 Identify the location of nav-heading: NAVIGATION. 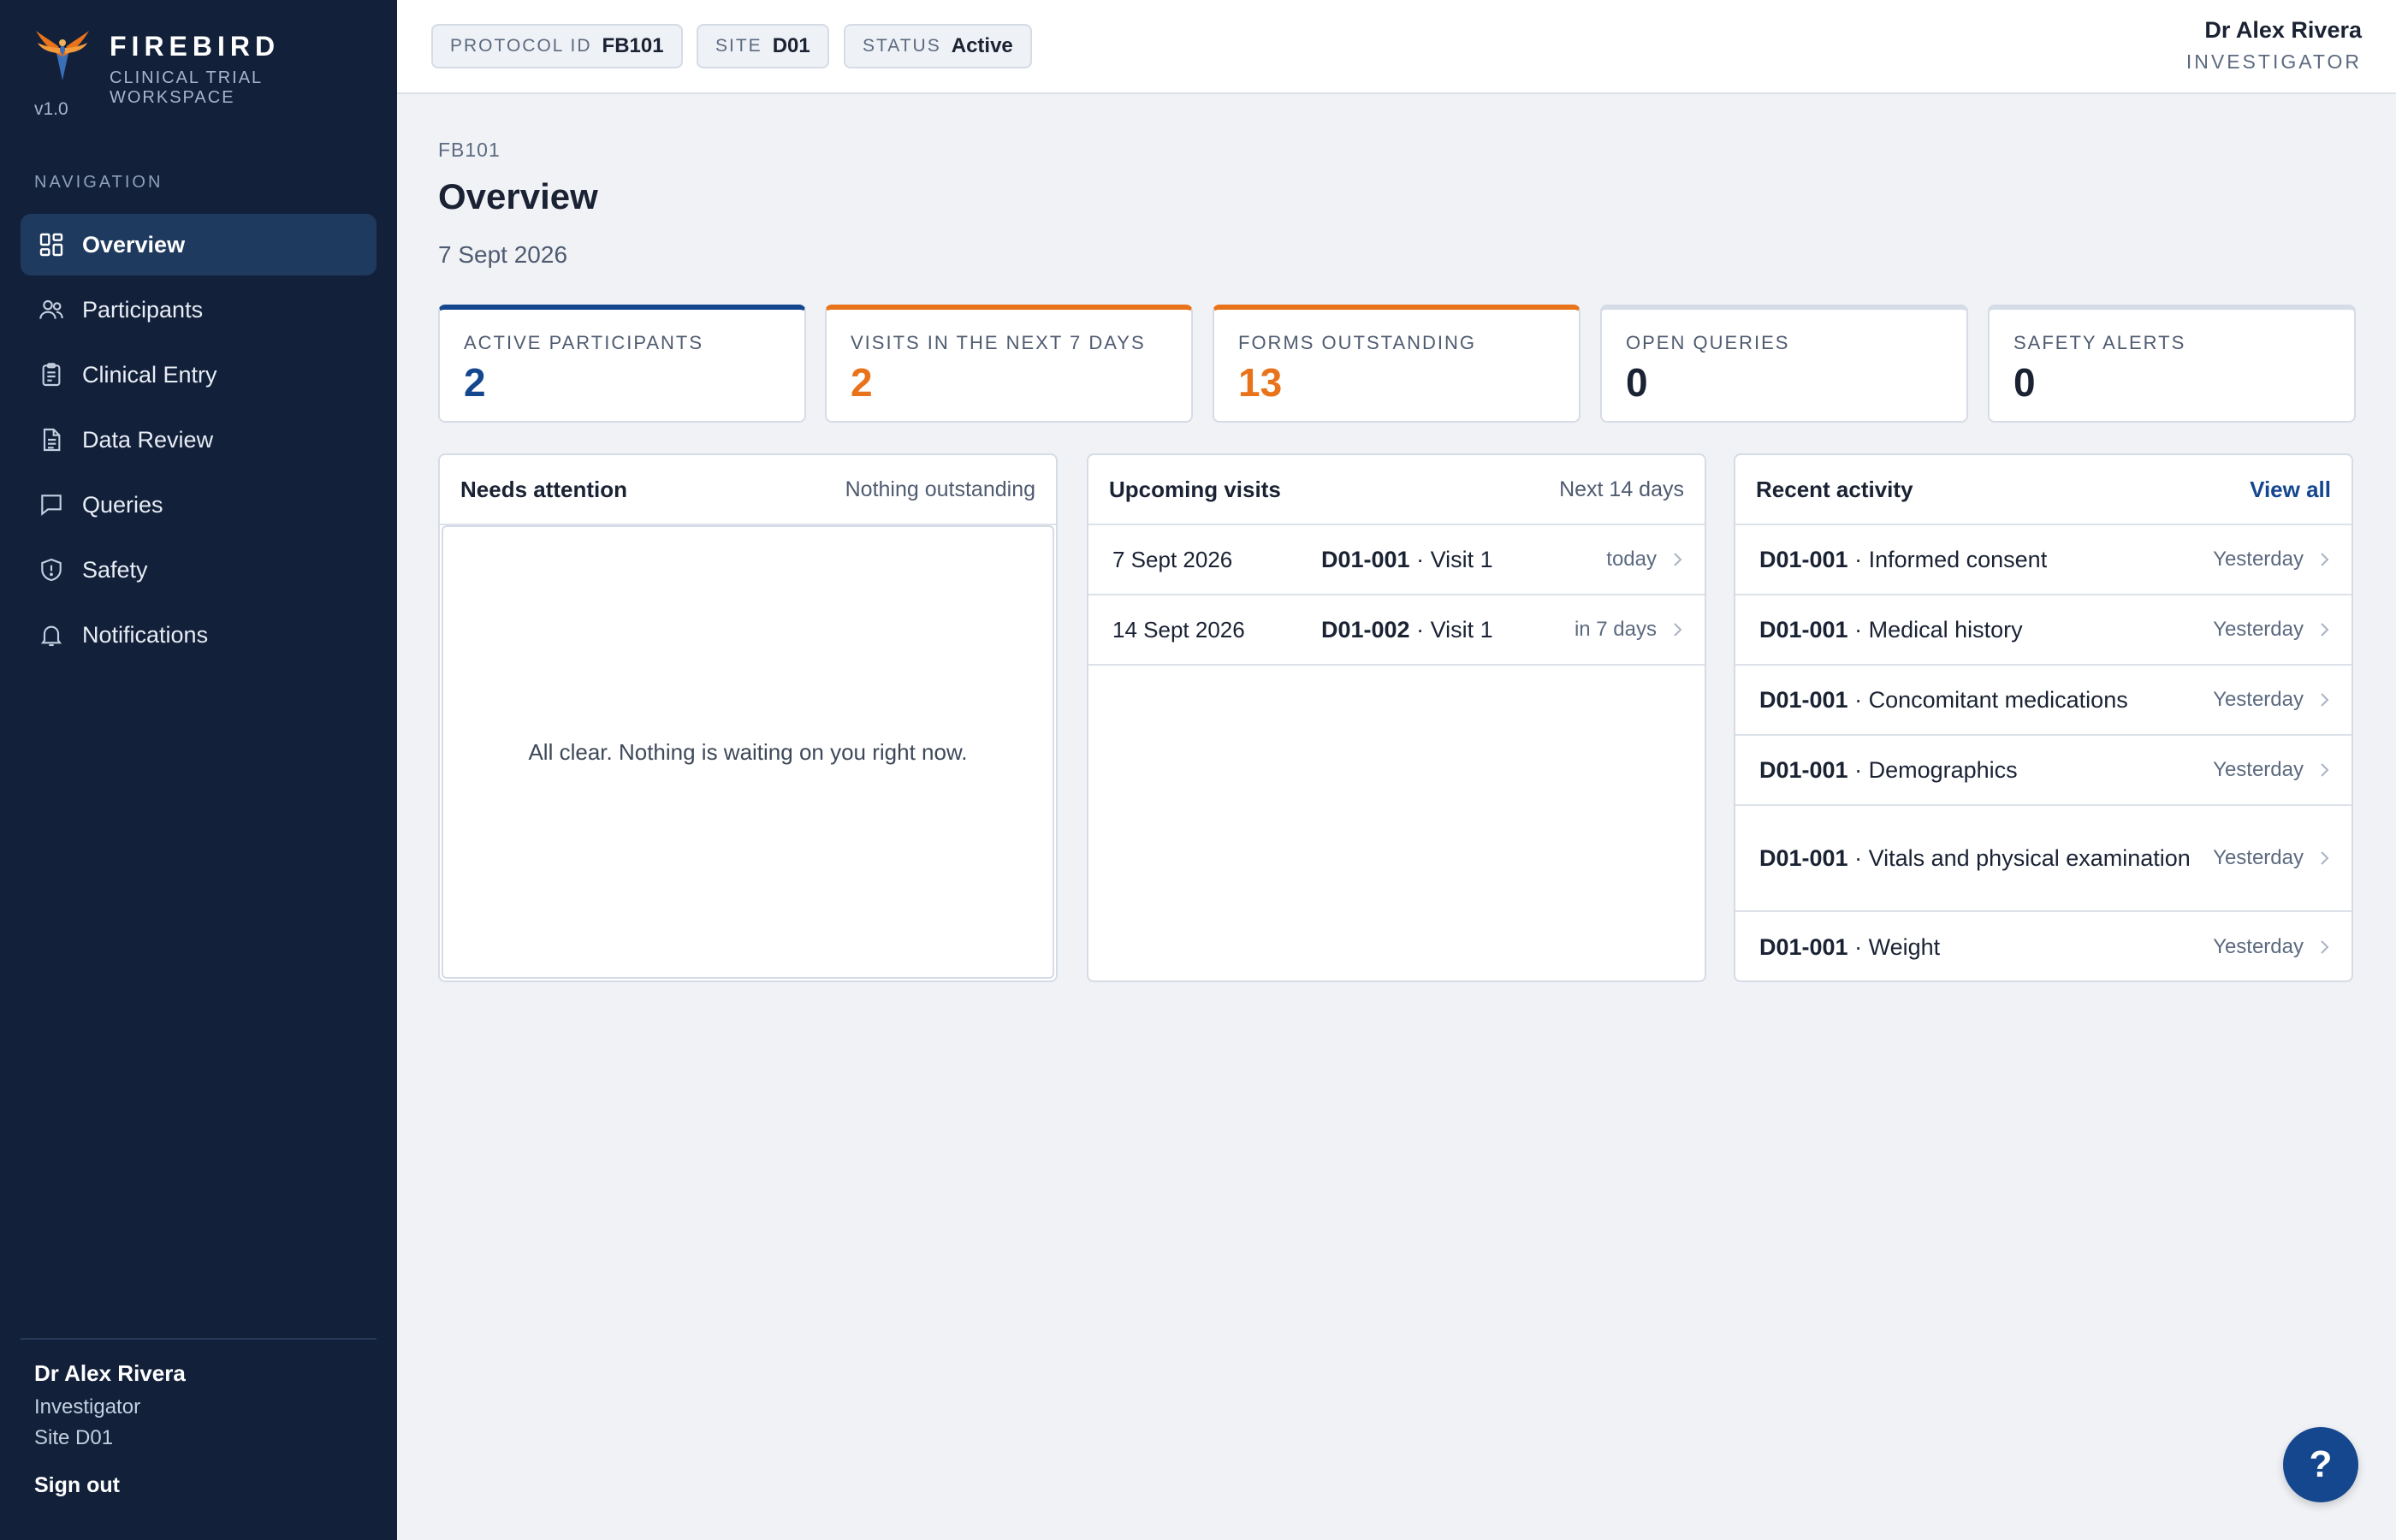
(98, 182).